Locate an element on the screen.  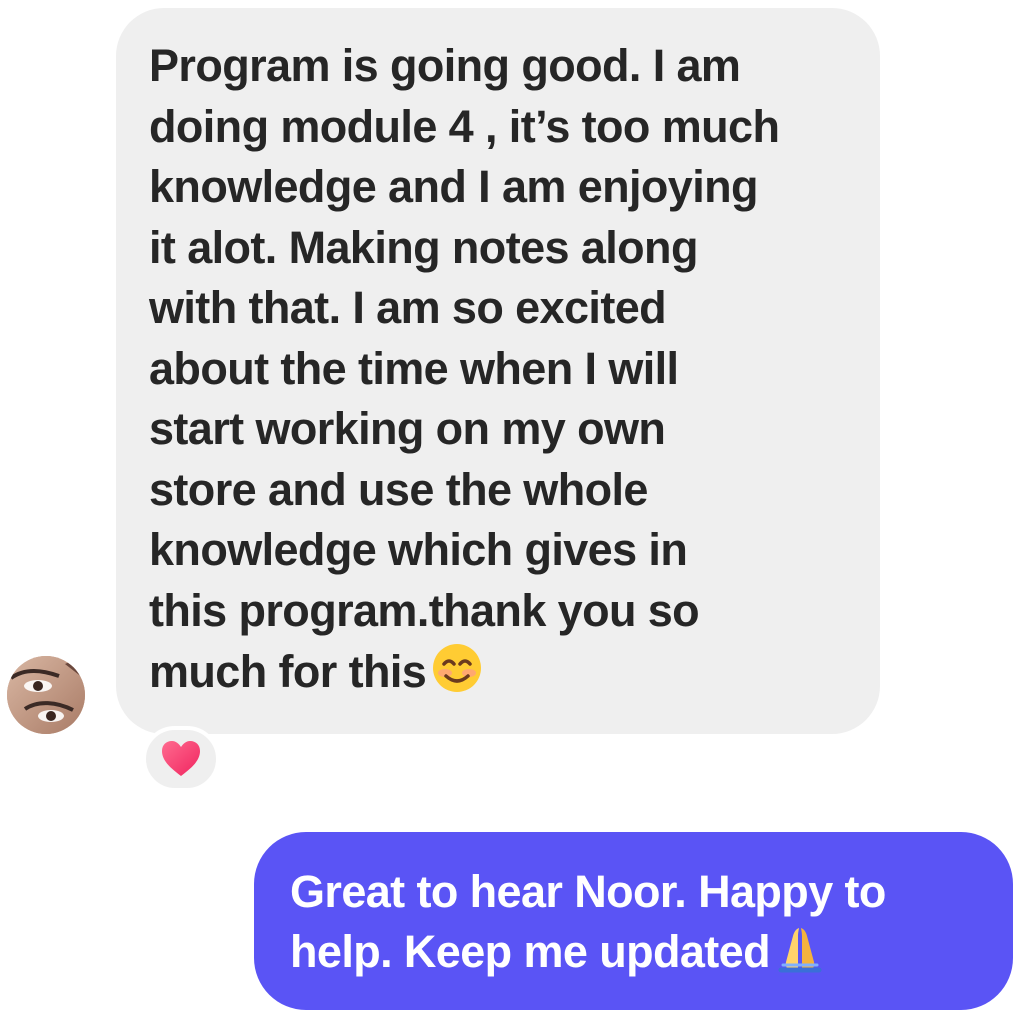
smiling-face-emoji-icon is located at coordinates (457, 676).